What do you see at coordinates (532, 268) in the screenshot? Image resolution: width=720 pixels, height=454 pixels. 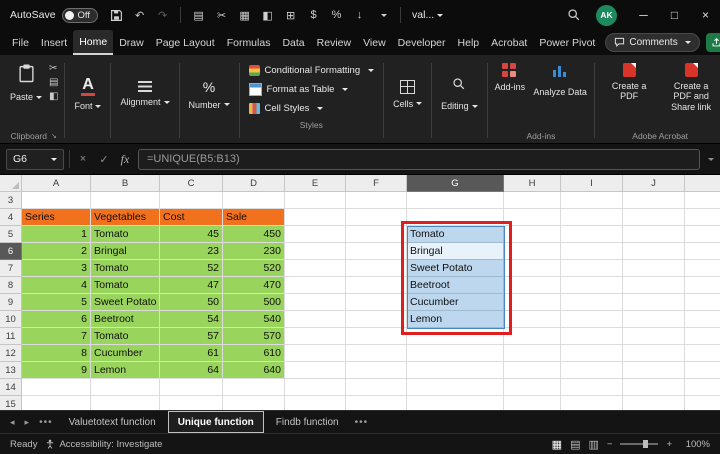 I see `cell-H7` at bounding box center [532, 268].